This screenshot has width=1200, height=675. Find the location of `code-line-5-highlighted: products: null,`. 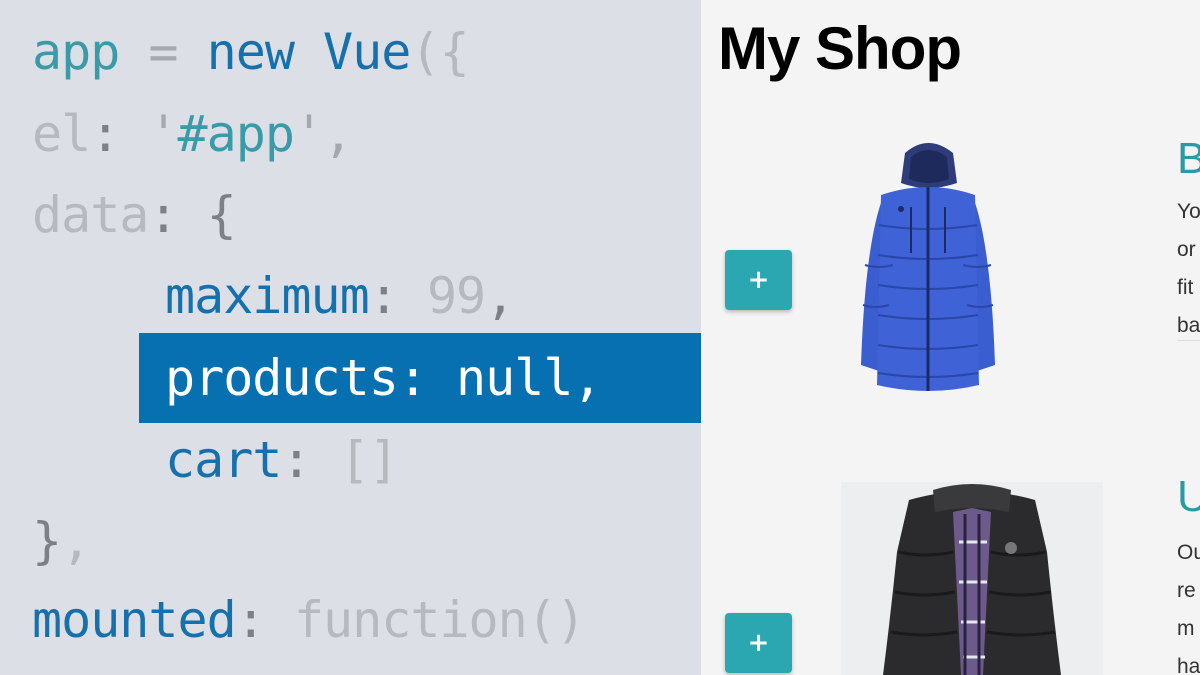

code-line-5-highlighted: products: null, is located at coordinates (384, 378).